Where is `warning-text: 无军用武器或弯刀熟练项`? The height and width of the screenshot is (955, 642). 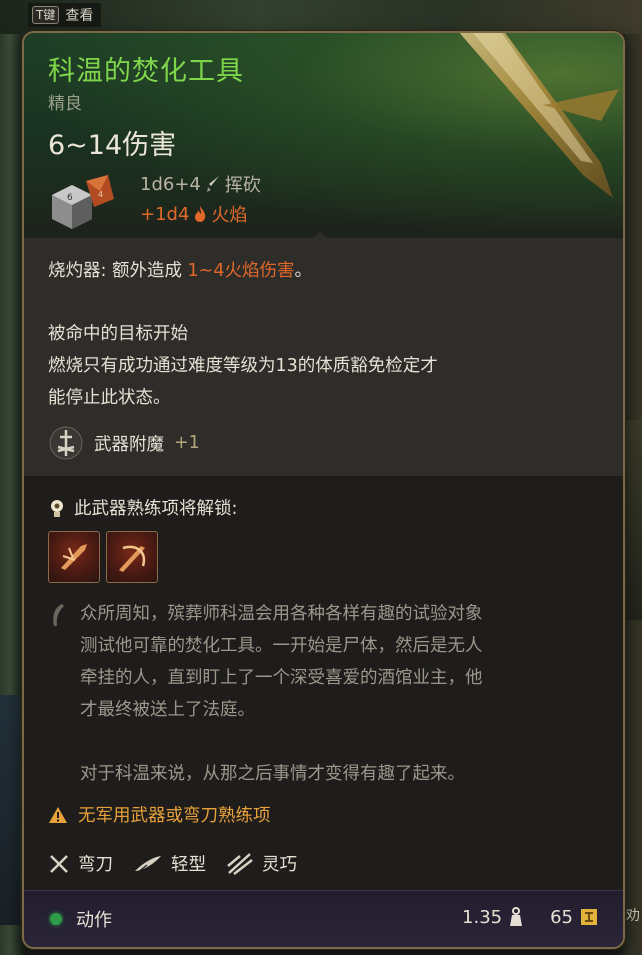
warning-text: 无军用武器或弯刀熟练项 is located at coordinates (174, 816).